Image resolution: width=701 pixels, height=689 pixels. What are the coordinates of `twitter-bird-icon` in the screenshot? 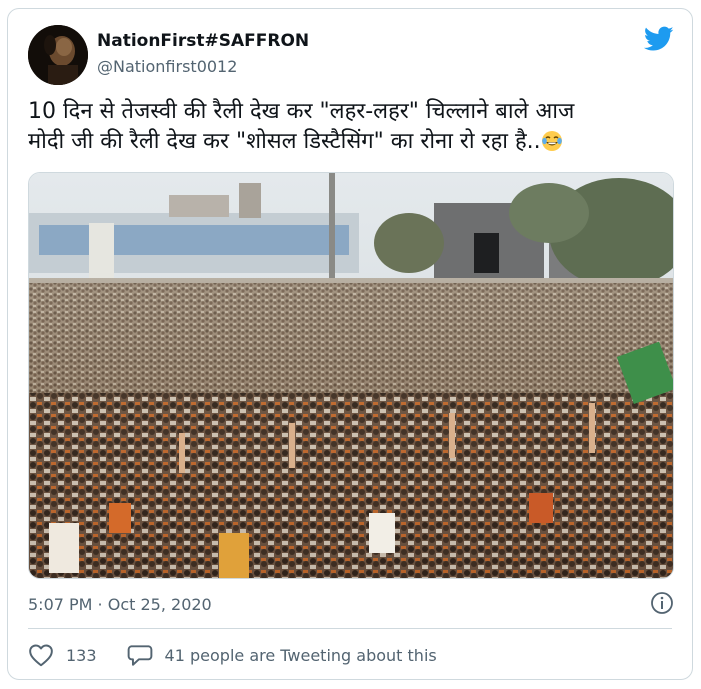 It's located at (658, 39).